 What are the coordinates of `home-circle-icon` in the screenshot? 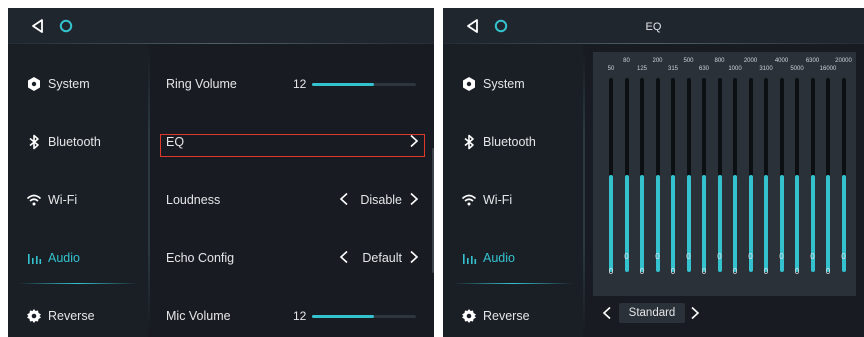 It's located at (66, 26).